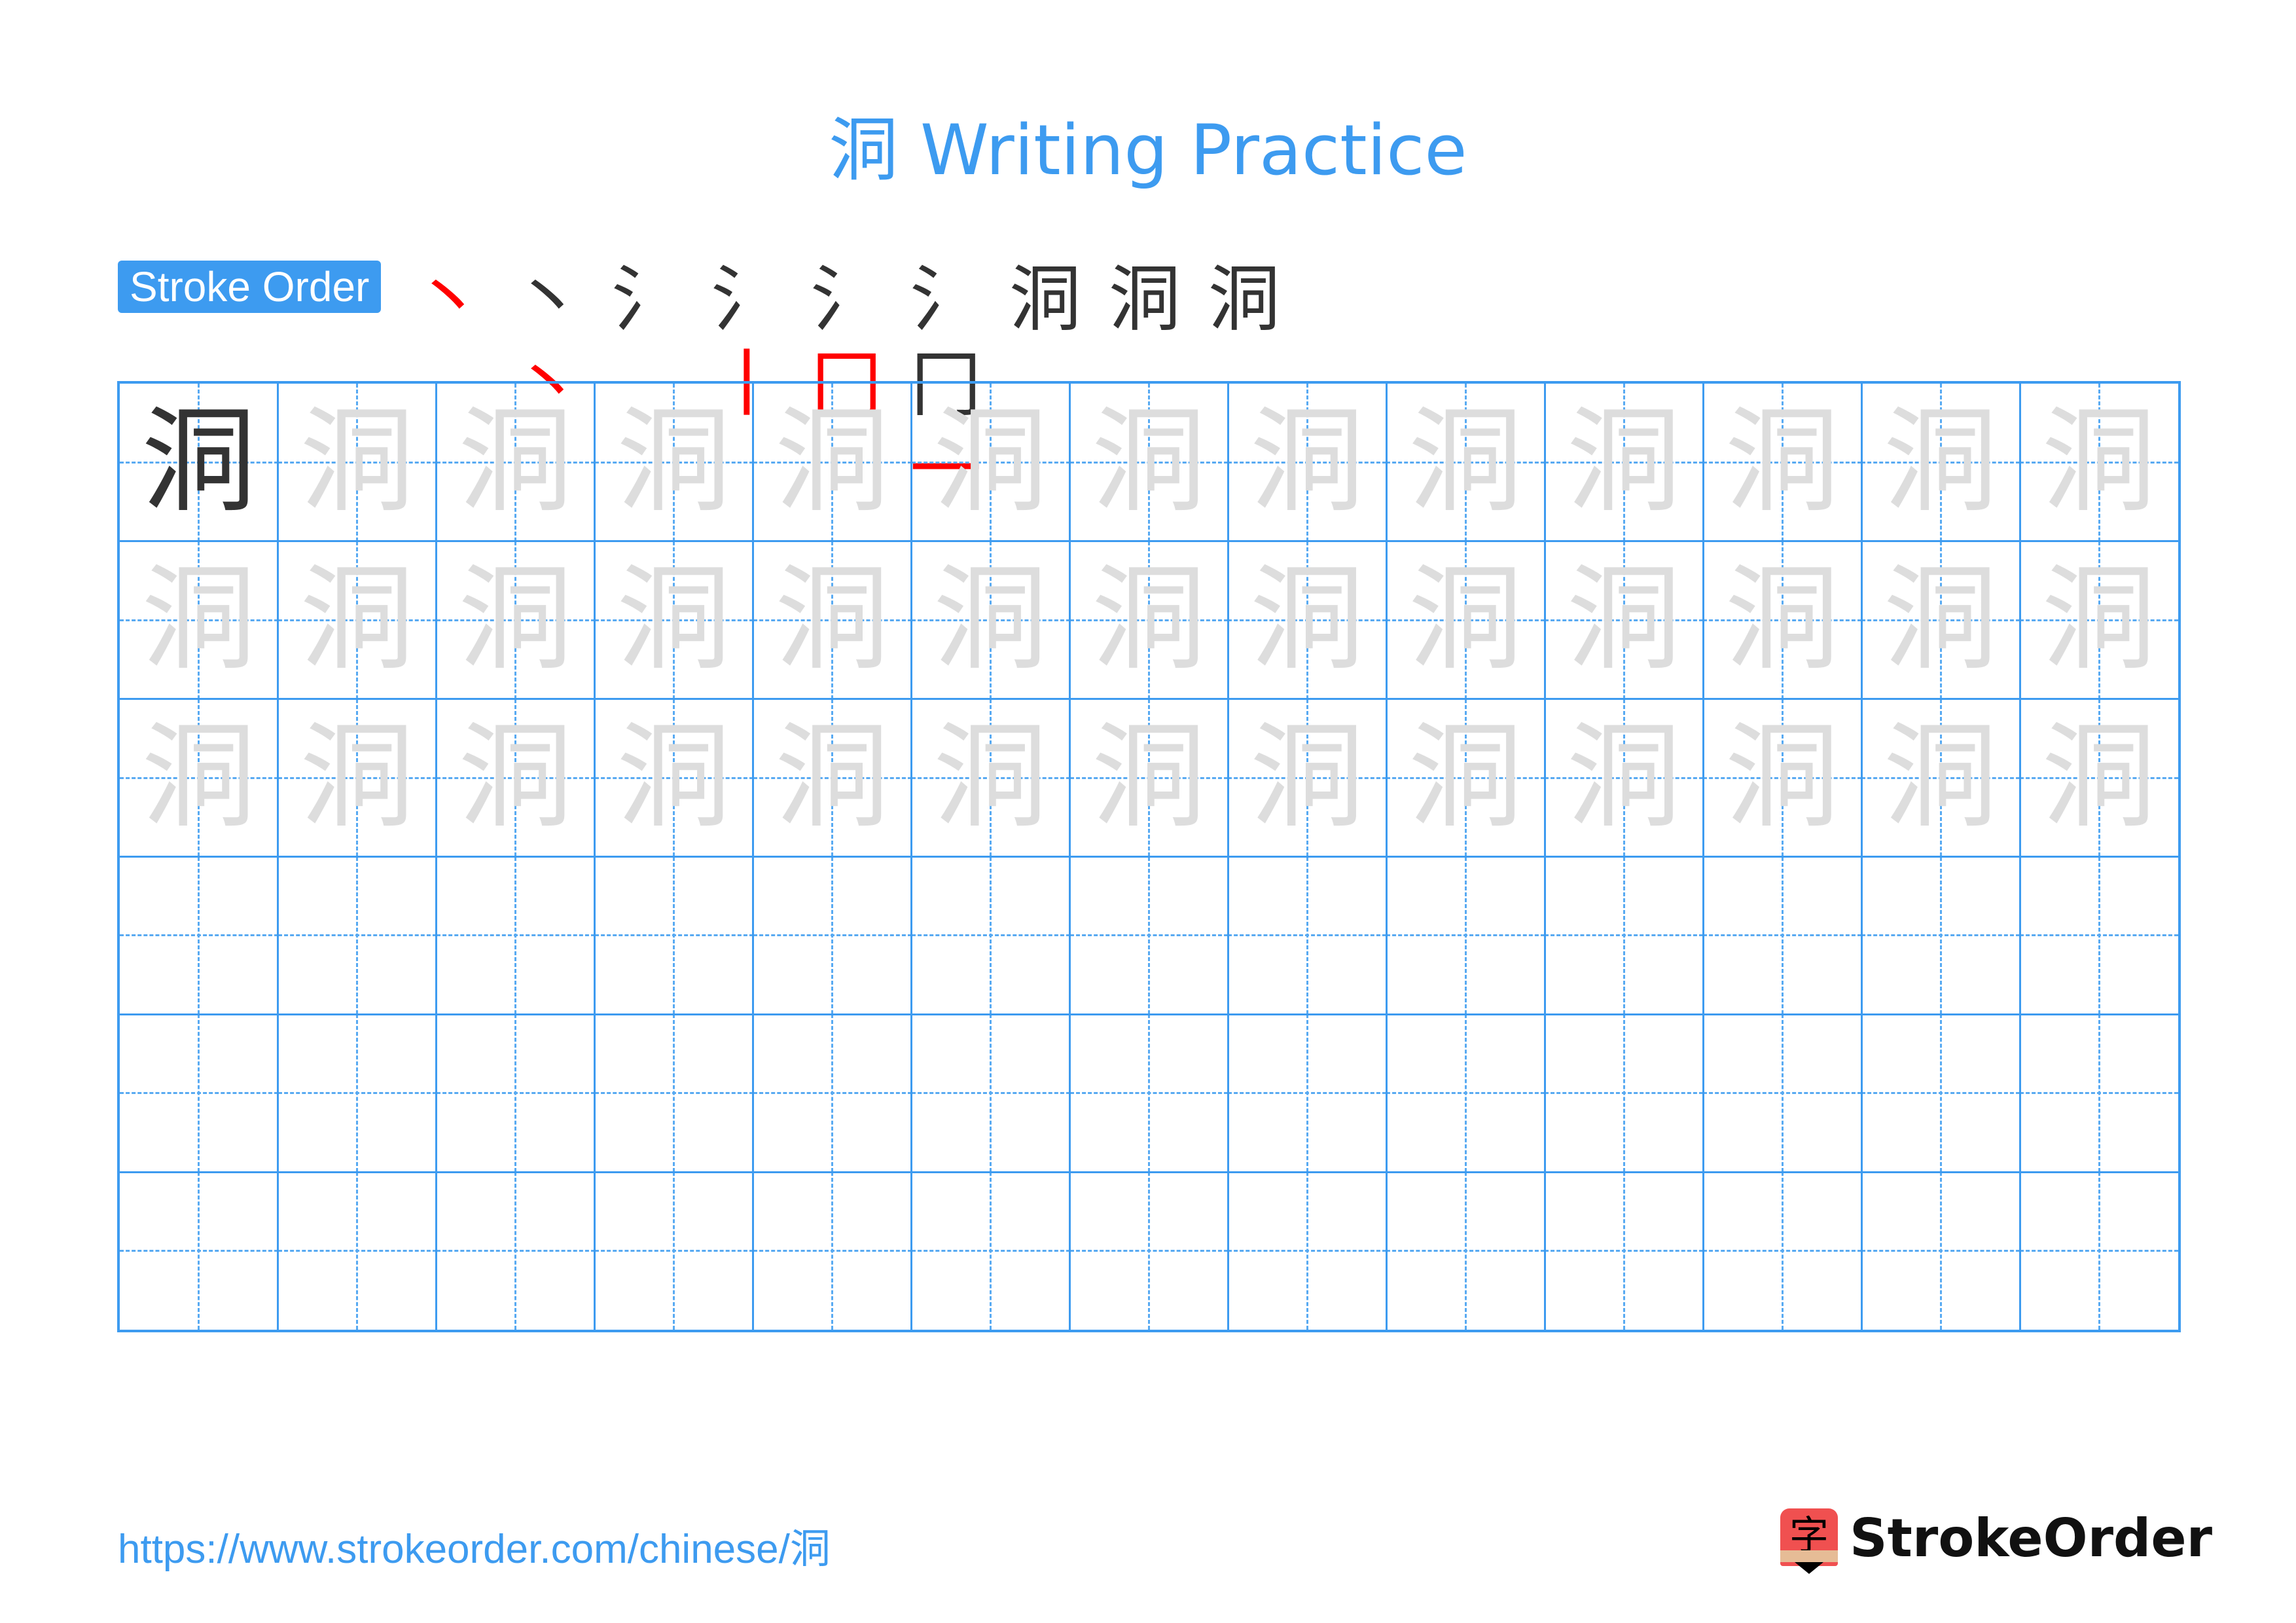  Describe the element at coordinates (547, 341) in the screenshot. I see `stroke-step-2: 丶丶` at that location.